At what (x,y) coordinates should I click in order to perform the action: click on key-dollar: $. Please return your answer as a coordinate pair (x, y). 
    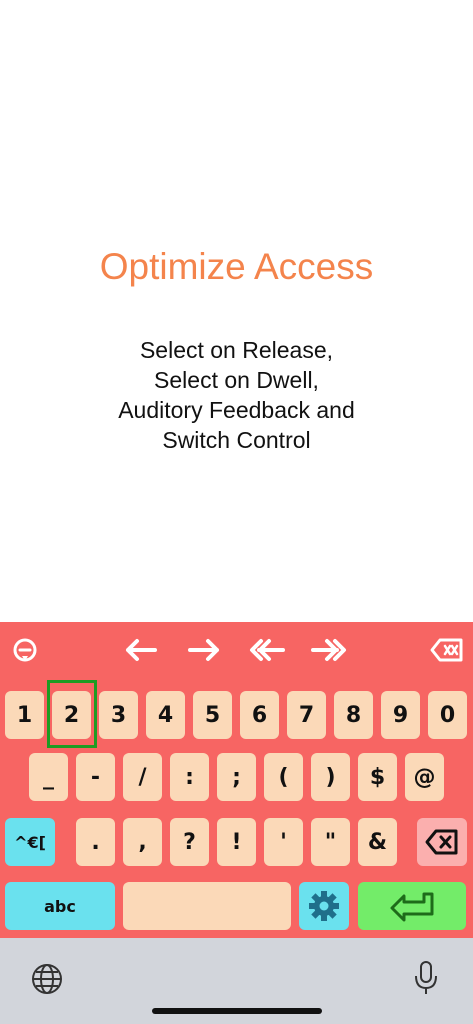
    Looking at the image, I should click on (377, 777).